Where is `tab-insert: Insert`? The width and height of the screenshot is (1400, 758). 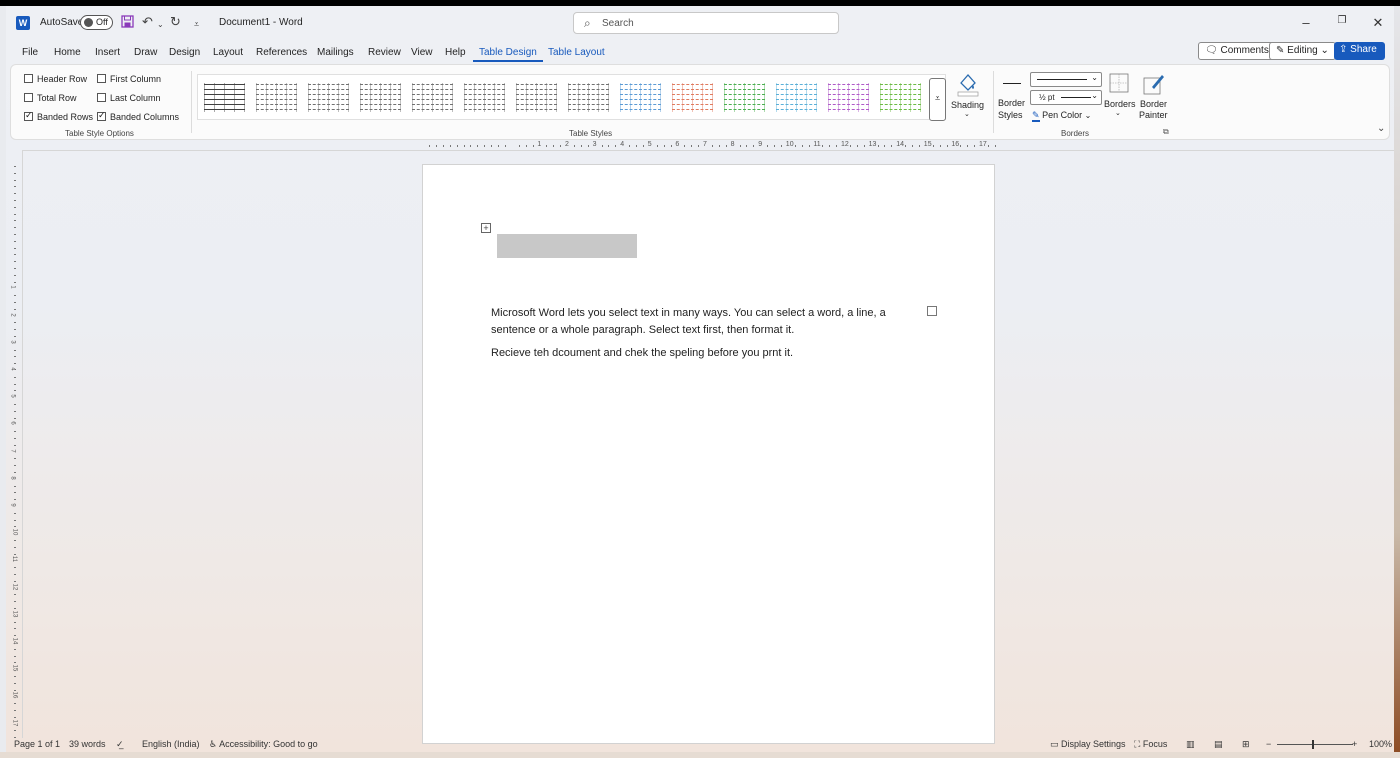
tab-insert: Insert is located at coordinates (107, 52).